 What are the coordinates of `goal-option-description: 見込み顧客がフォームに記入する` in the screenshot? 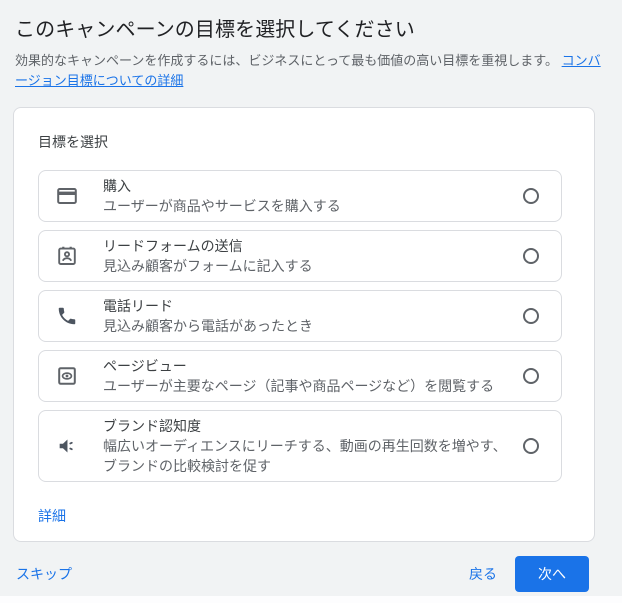 It's located at (208, 266).